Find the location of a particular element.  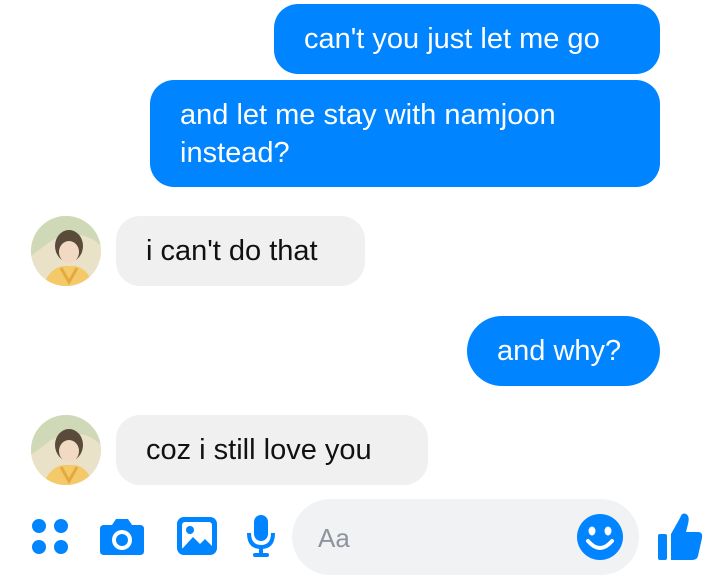

message-text: can't you just let me go is located at coordinates (452, 39).